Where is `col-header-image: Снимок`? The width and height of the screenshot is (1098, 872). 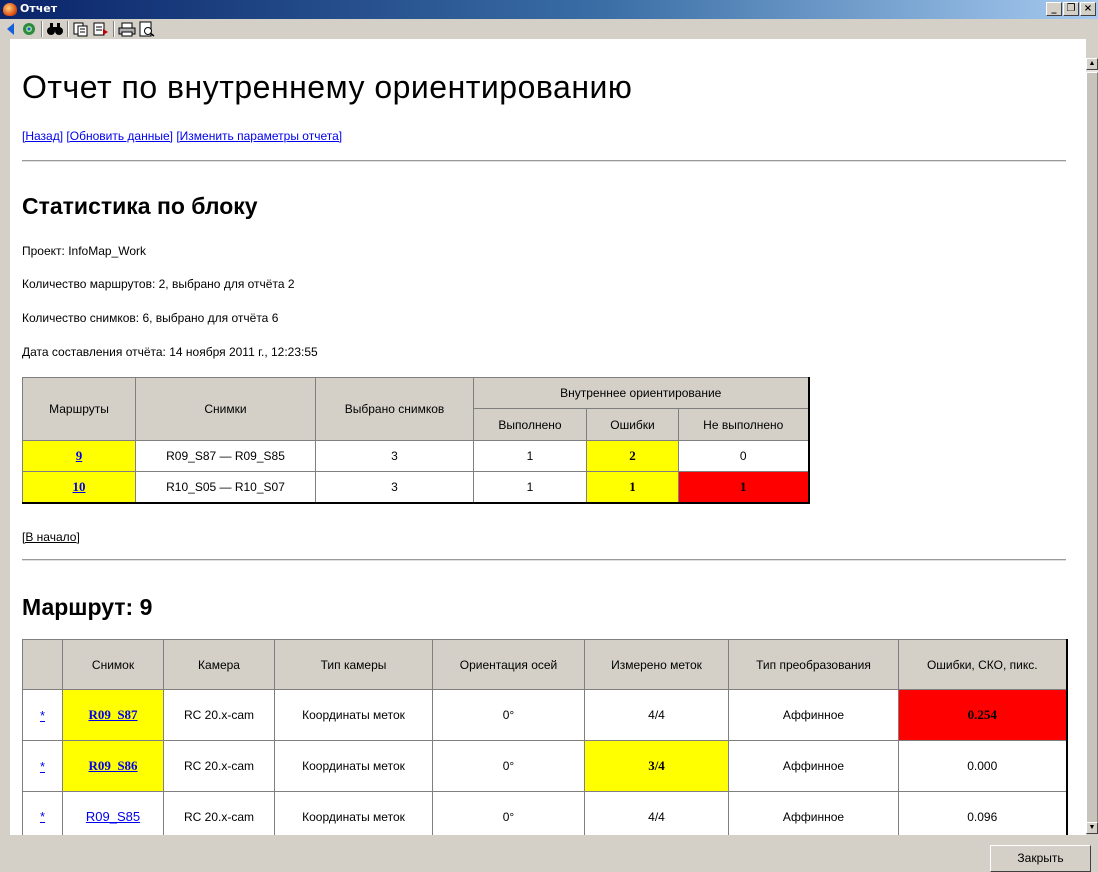 col-header-image: Снимок is located at coordinates (113, 664).